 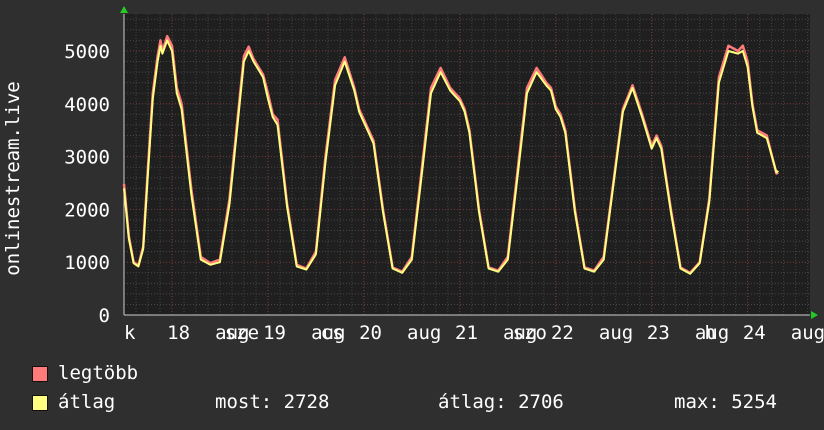 I want to click on x-tick-label: h, so click(x=709, y=333).